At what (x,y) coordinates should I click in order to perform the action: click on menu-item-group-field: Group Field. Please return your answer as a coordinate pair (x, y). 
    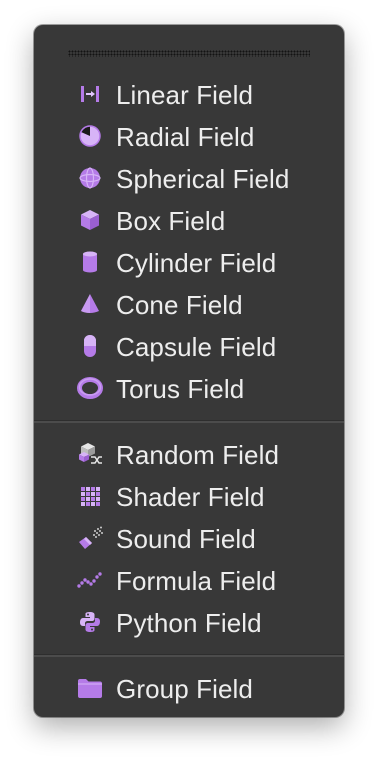
    Looking at the image, I should click on (189, 688).